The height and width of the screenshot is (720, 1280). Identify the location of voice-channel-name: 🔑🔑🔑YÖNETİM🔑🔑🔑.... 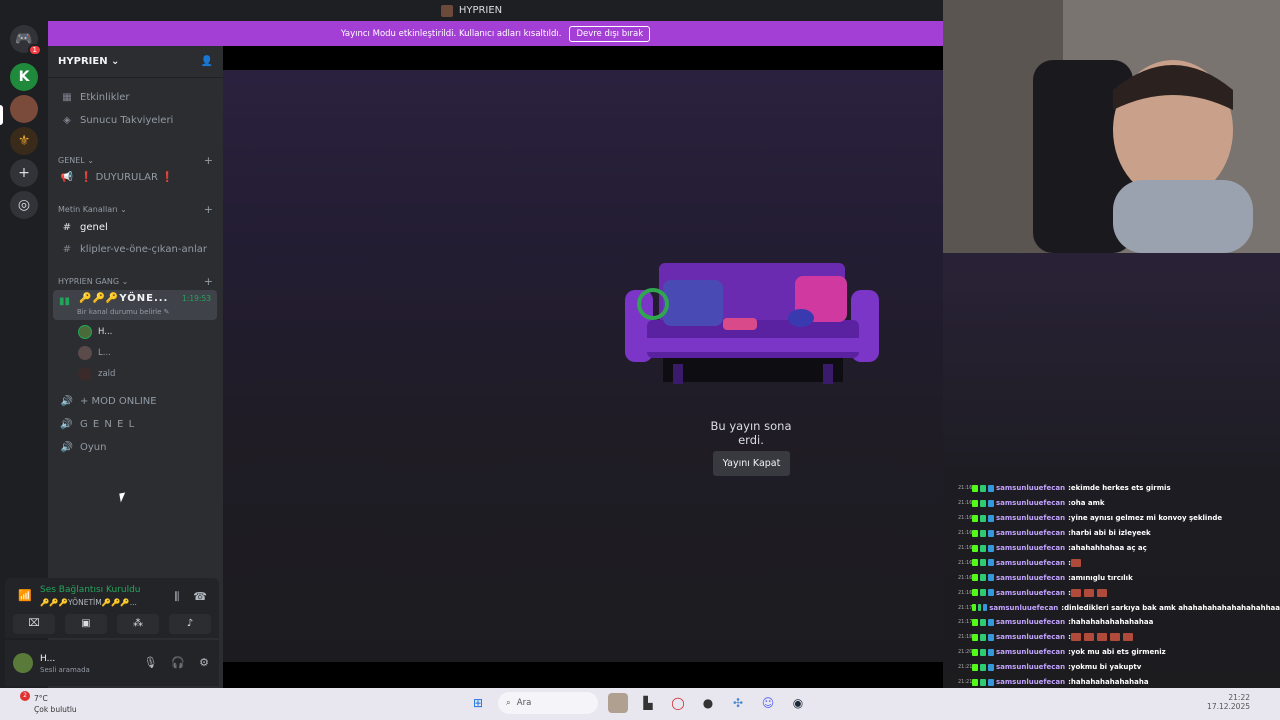
(88, 602).